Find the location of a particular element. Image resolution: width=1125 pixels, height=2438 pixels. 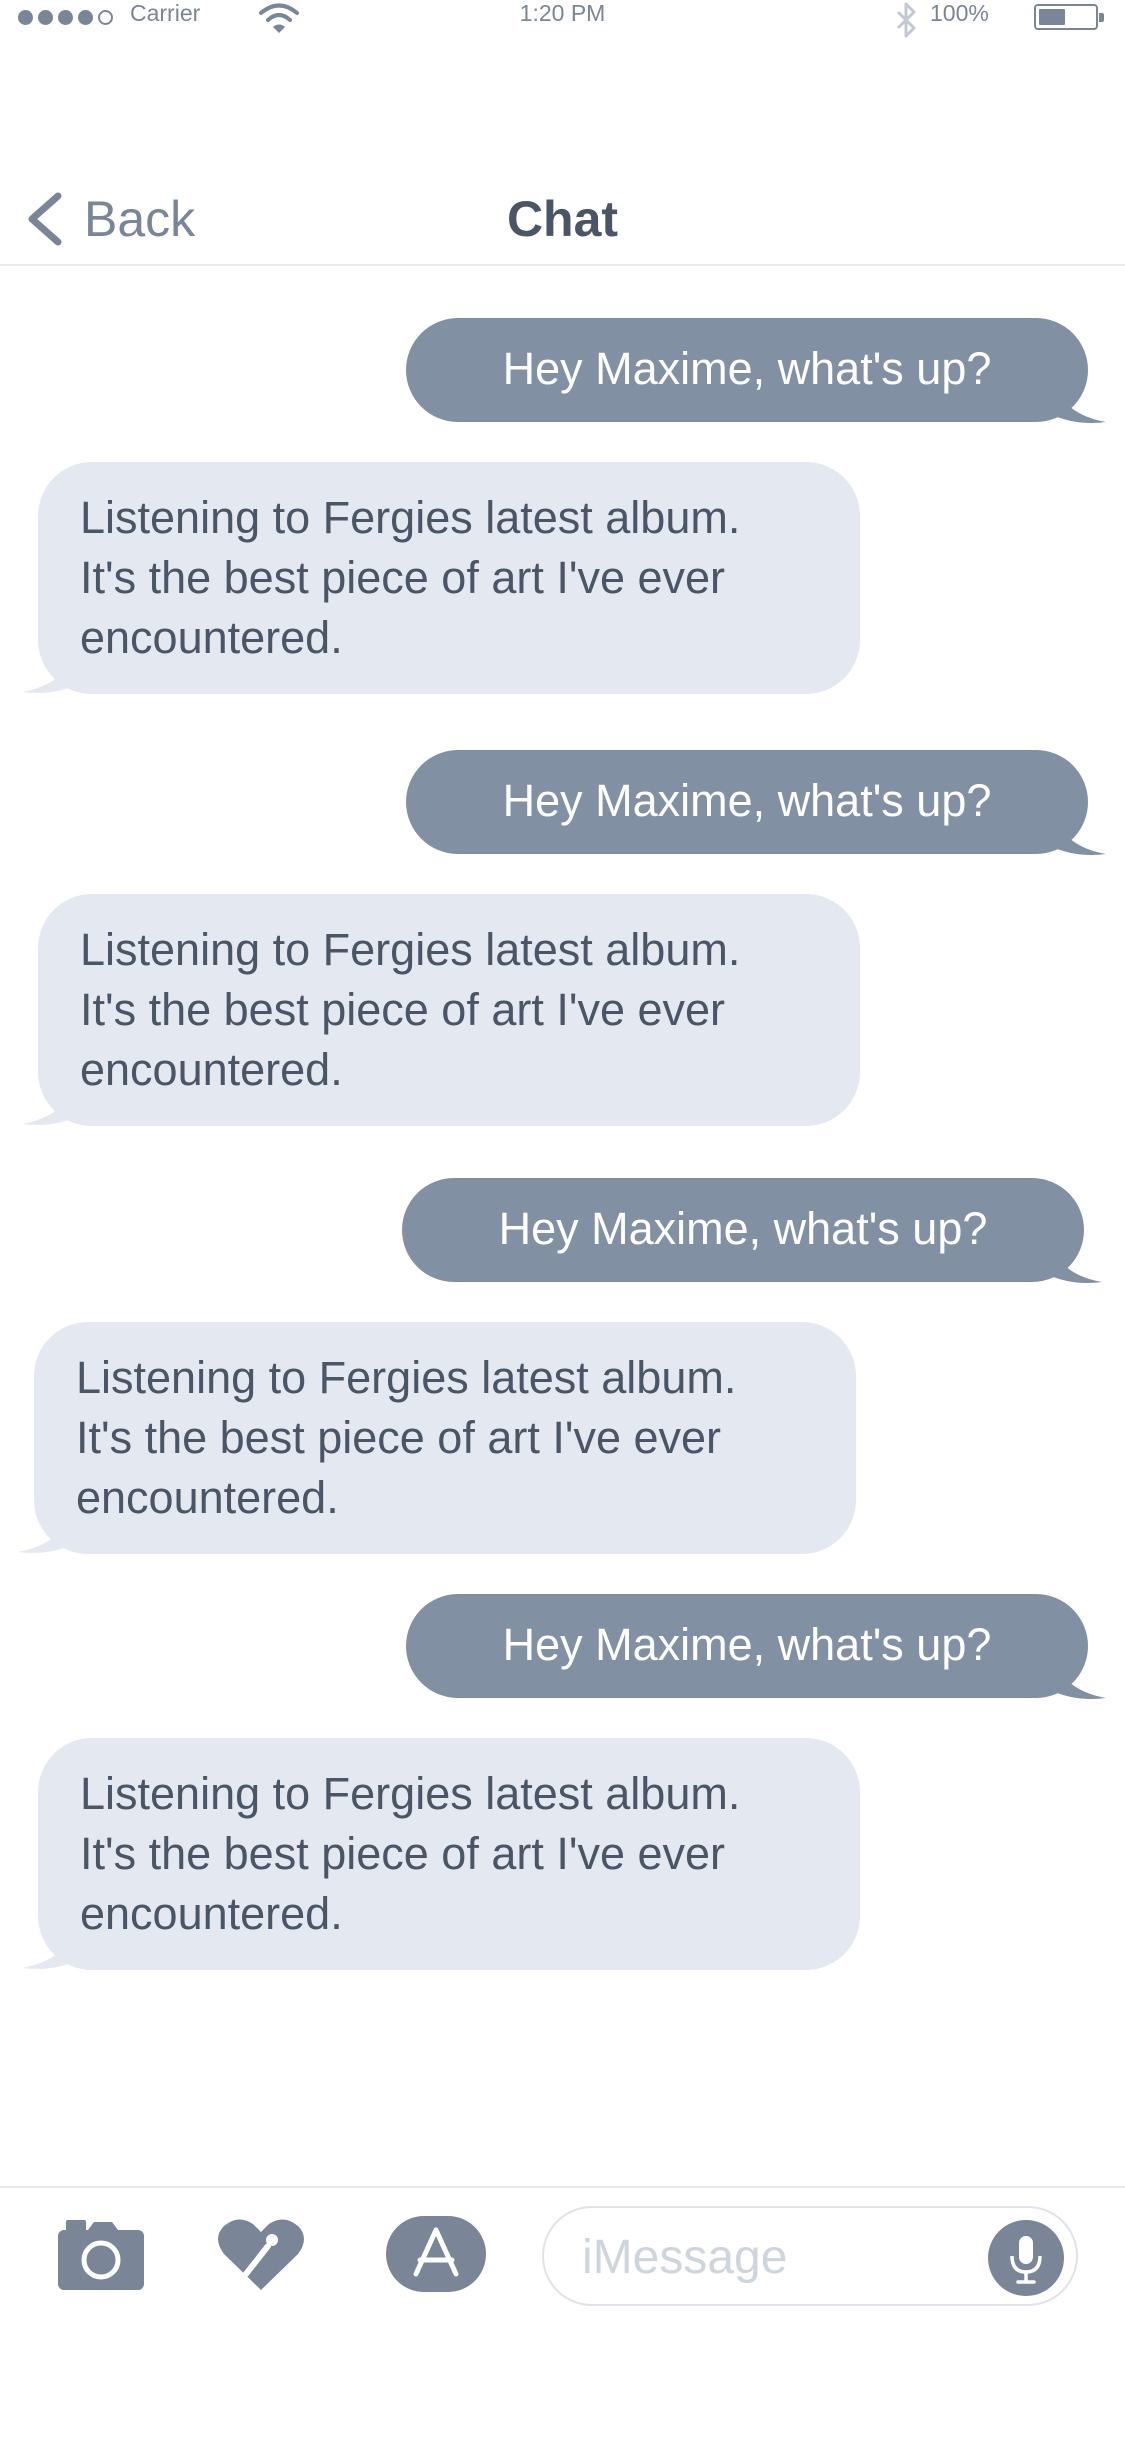

app-store-glyph-icon is located at coordinates (436, 2252).